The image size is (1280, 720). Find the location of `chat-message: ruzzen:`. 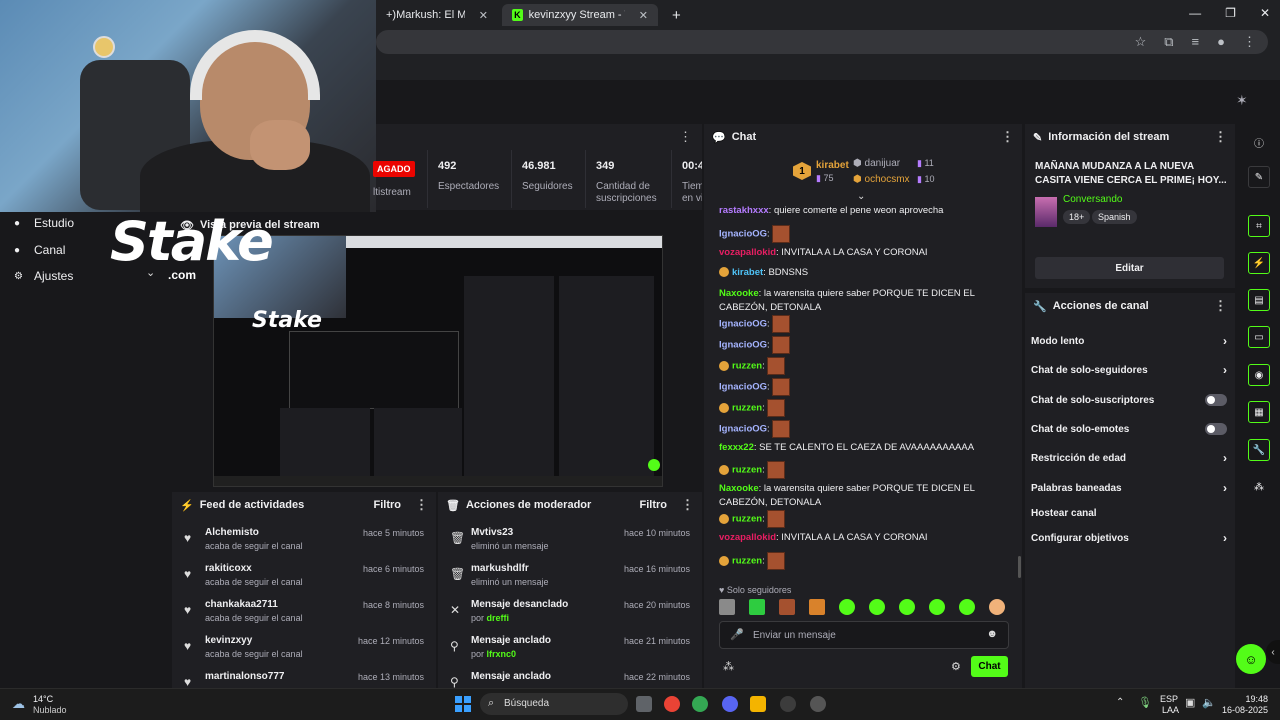

chat-message: ruzzen: is located at coordinates (866, 560).